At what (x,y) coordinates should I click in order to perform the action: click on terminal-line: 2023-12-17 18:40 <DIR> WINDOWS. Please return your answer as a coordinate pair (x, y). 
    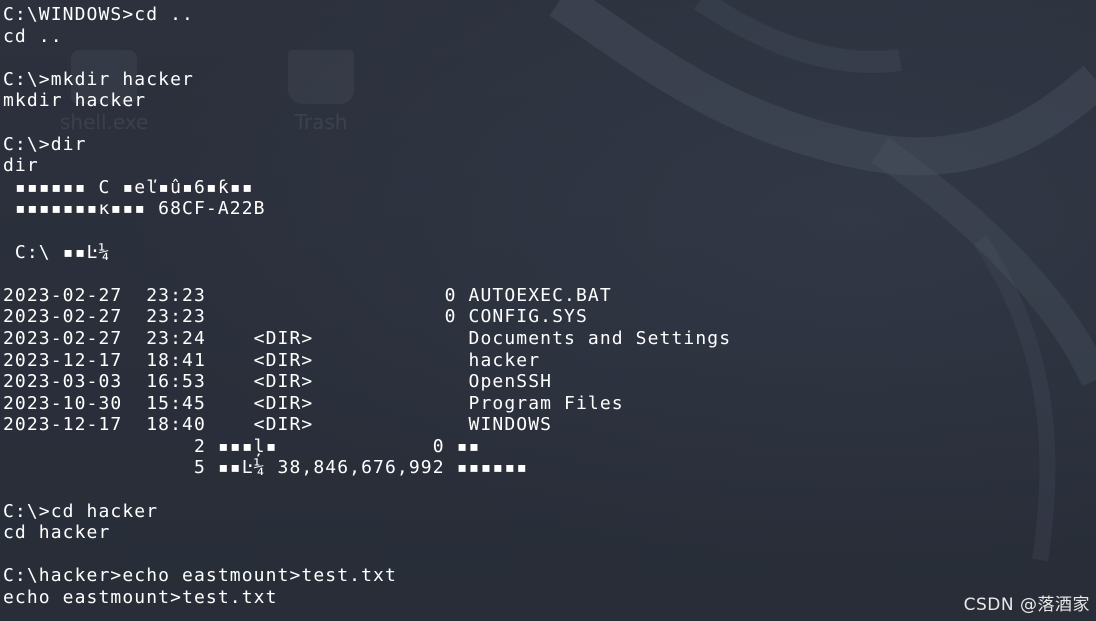
    Looking at the image, I should click on (278, 425).